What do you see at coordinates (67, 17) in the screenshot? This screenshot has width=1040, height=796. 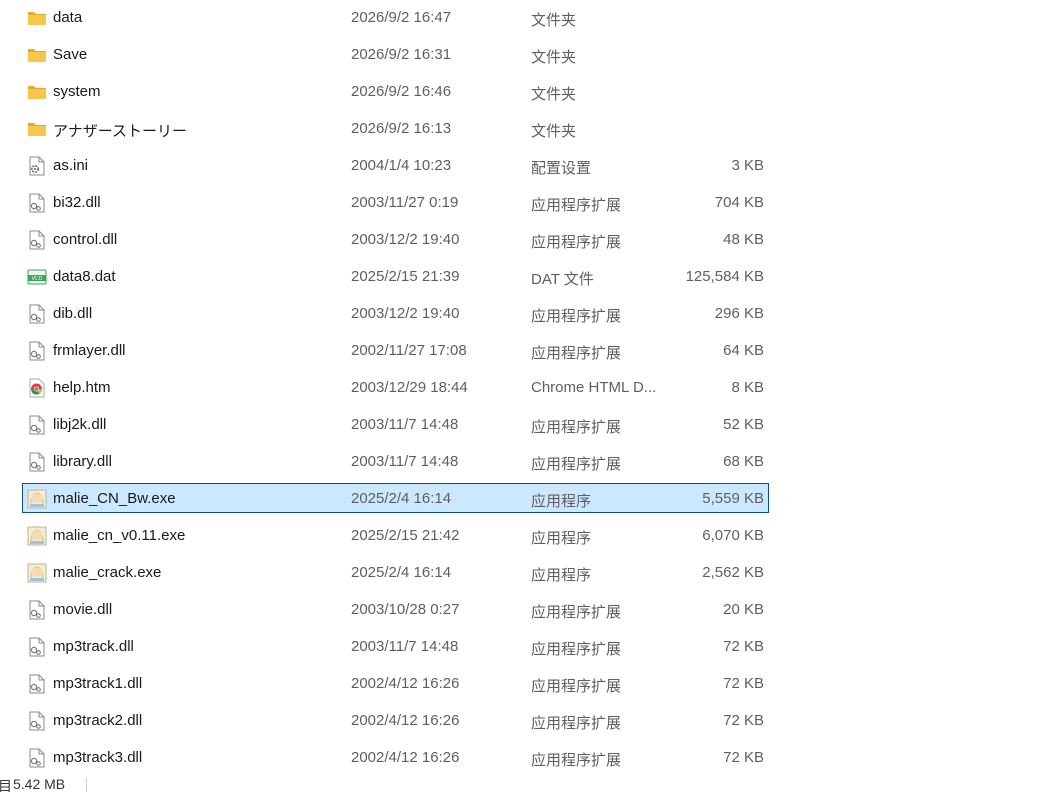 I see `file-name: data` at bounding box center [67, 17].